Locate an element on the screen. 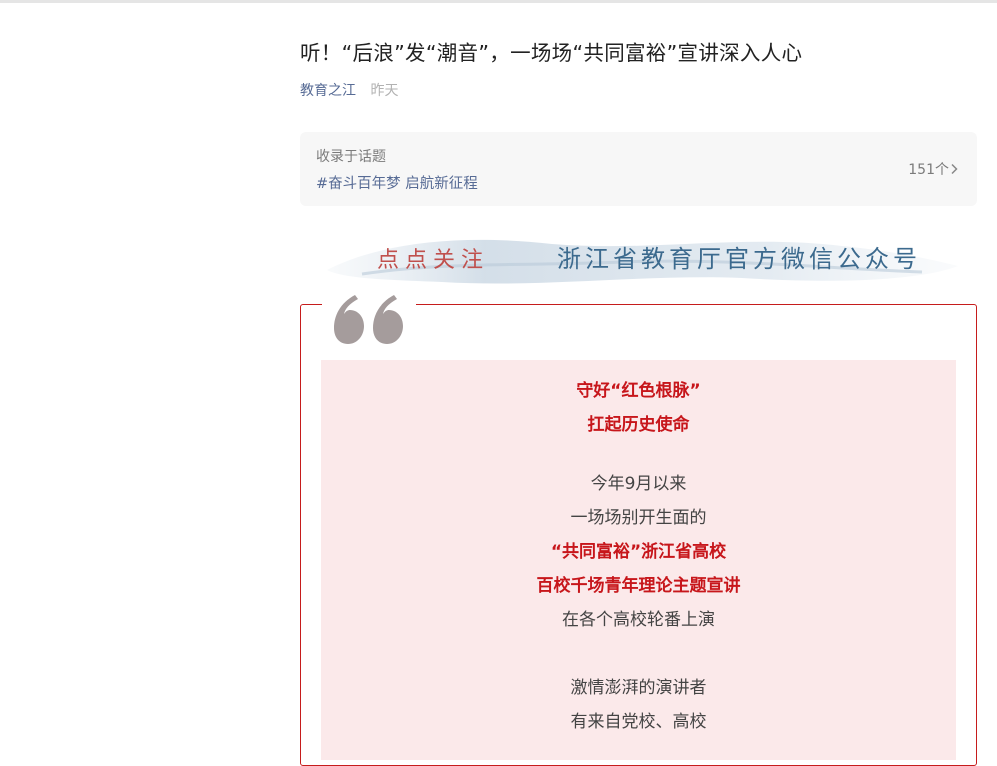  content-line: 扛起历史使命 is located at coordinates (638, 425).